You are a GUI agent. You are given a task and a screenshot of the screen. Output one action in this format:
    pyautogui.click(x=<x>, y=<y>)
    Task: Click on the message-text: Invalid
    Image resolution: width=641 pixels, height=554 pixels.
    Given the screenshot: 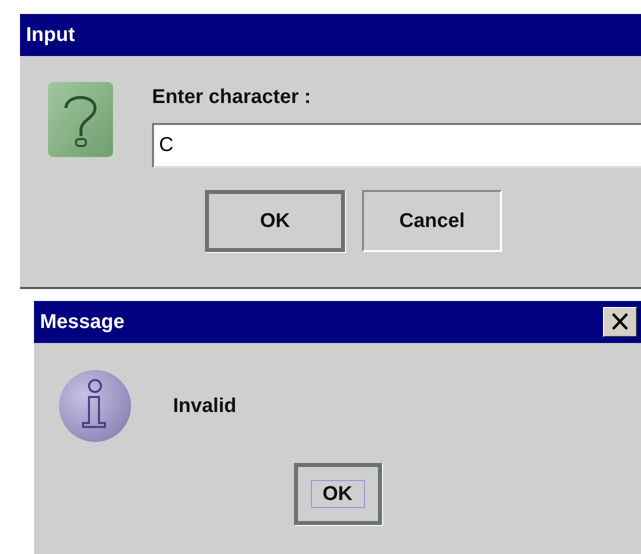 What is the action you would take?
    pyautogui.click(x=204, y=406)
    